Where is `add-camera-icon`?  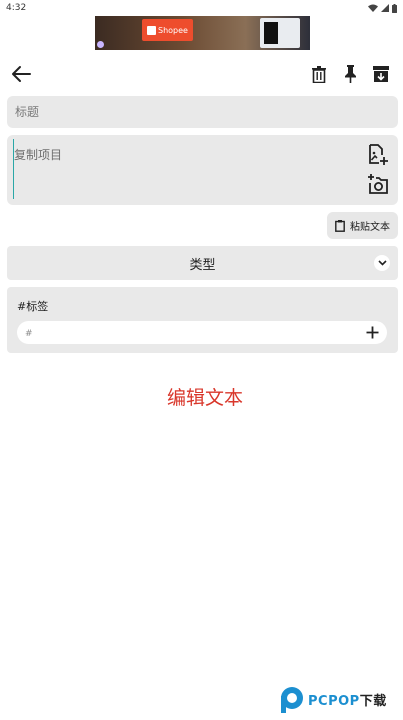 add-camera-icon is located at coordinates (378, 184).